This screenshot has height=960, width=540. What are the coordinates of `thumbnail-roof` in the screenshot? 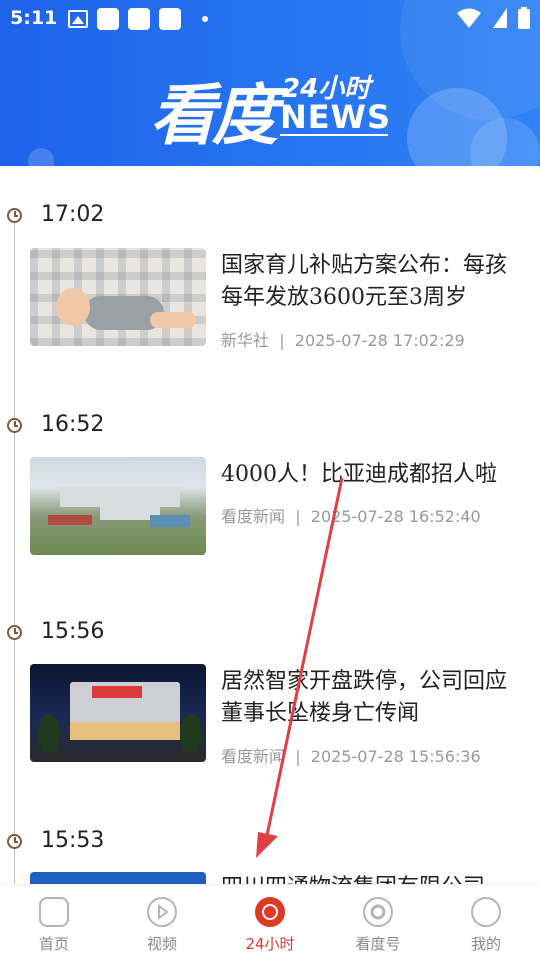 It's located at (70, 520).